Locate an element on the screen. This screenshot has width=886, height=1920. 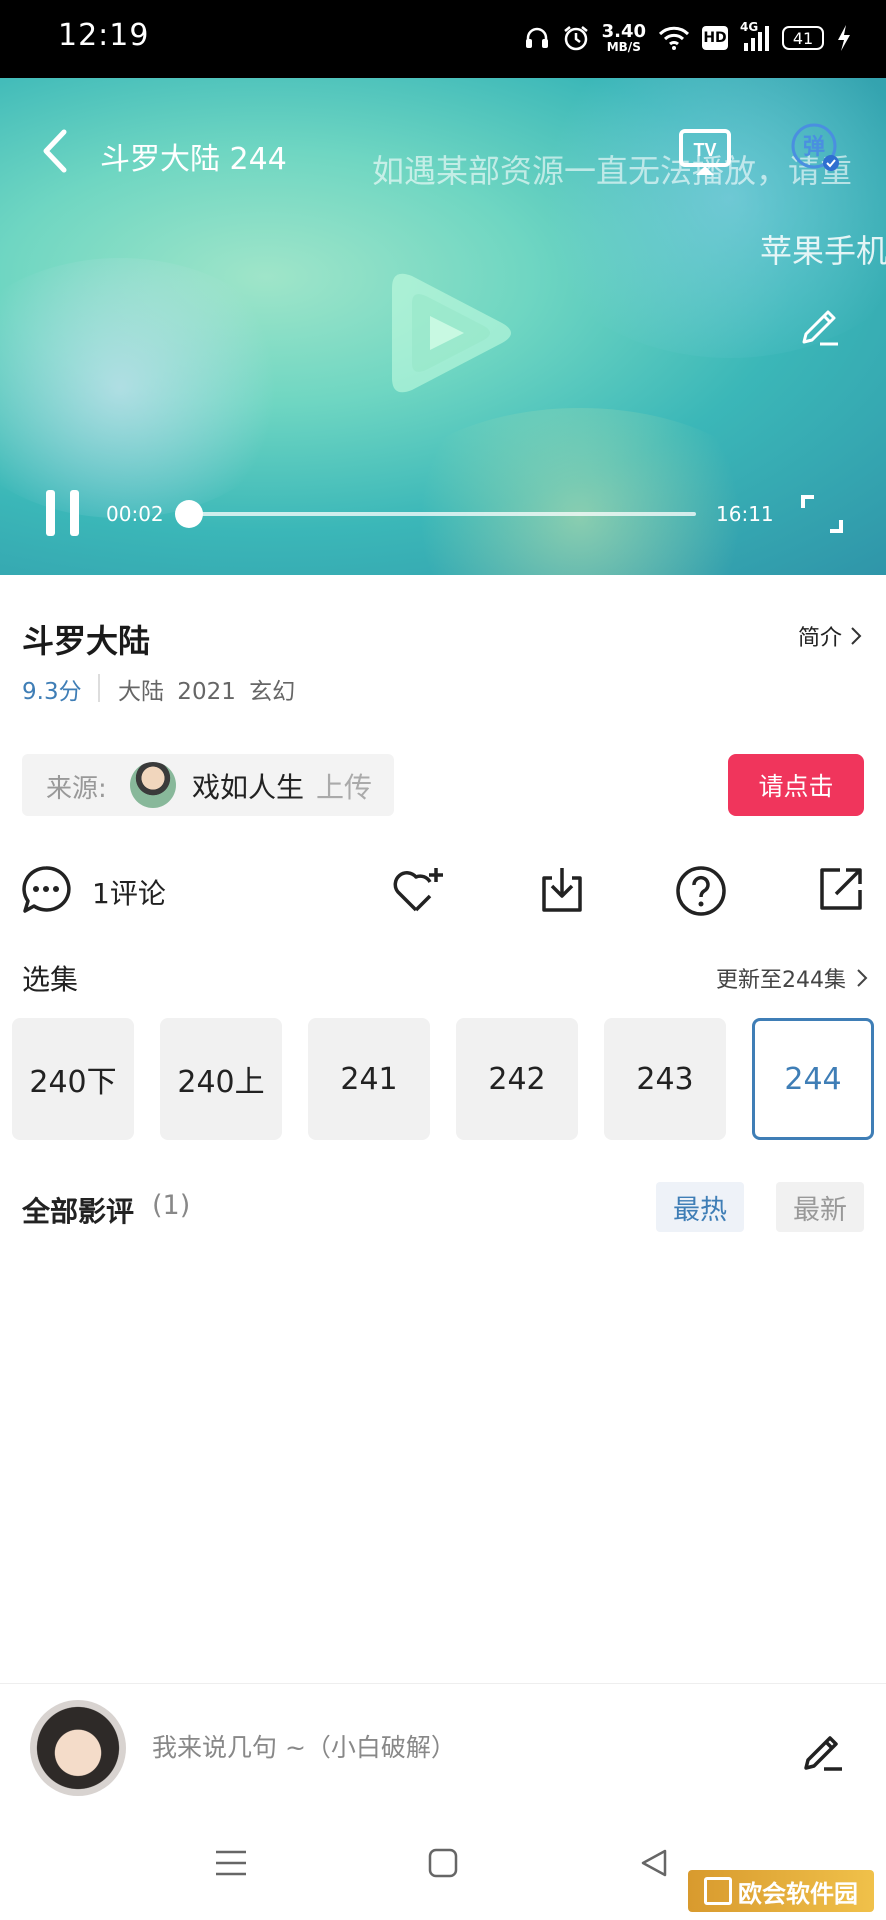
tv-cast-icon: TV is located at coordinates (705, 153).